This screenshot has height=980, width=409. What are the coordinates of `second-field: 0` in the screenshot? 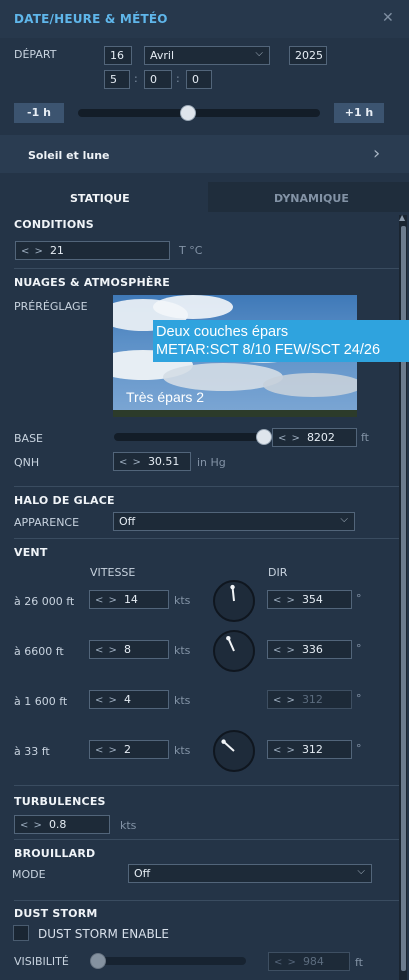 It's located at (199, 79).